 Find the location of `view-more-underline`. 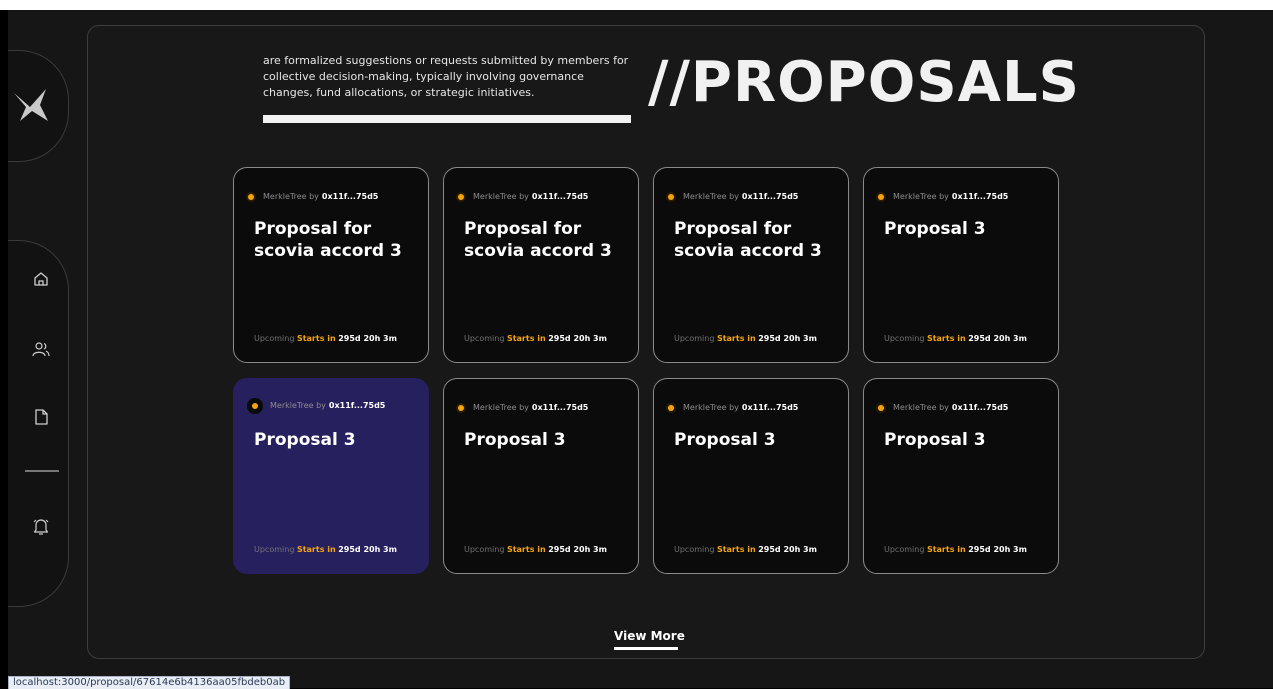

view-more-underline is located at coordinates (646, 648).